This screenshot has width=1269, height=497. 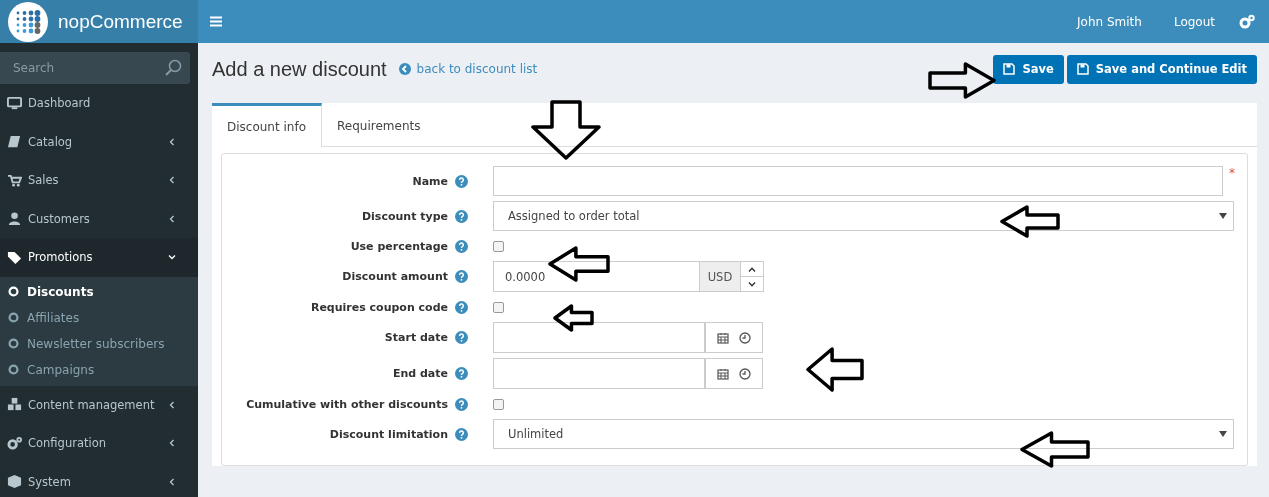 I want to click on search-field: Search, so click(x=95, y=68).